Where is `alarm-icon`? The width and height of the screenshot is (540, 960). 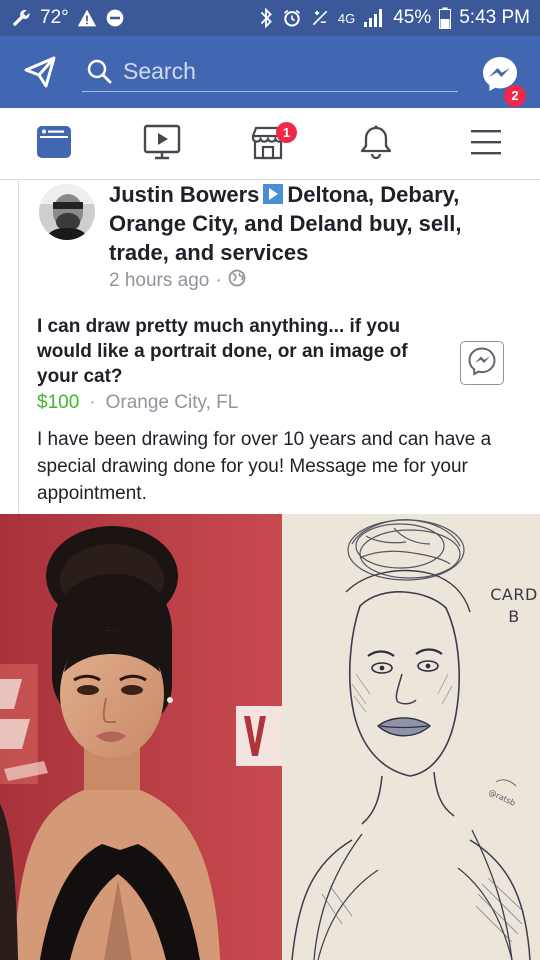 alarm-icon is located at coordinates (292, 18).